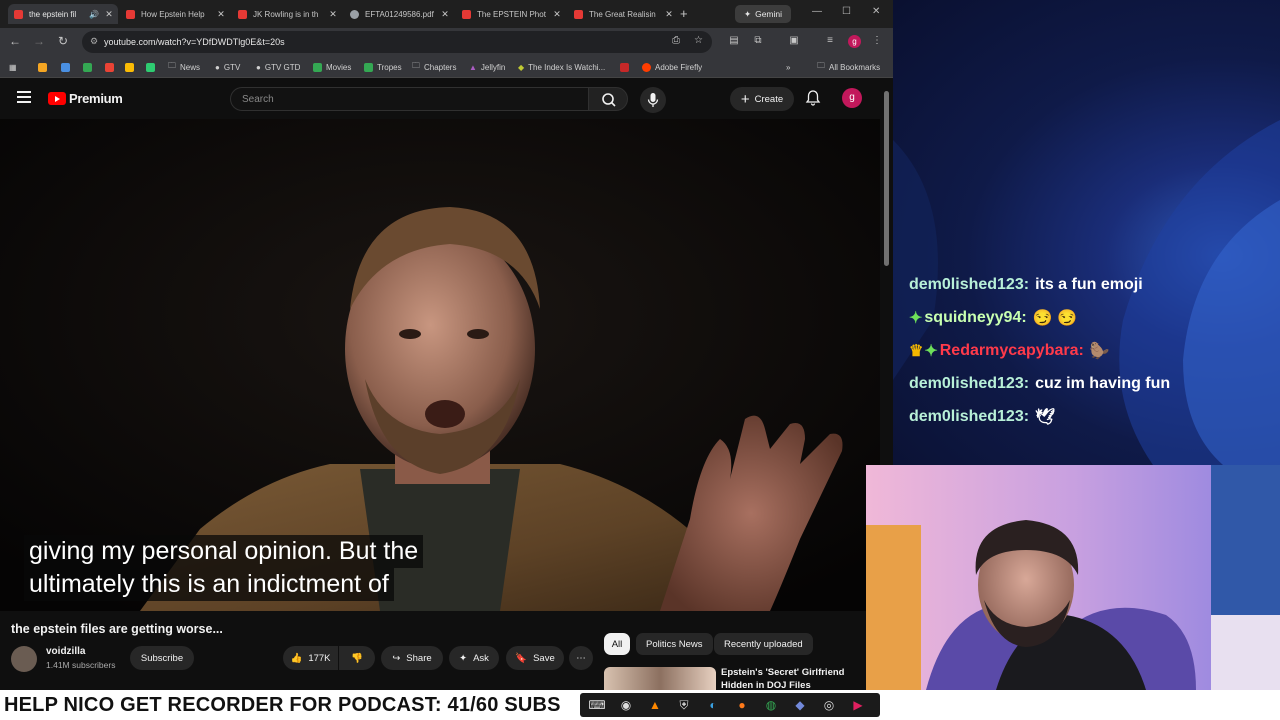  I want to click on bookmark-movies: Movies, so click(332, 67).